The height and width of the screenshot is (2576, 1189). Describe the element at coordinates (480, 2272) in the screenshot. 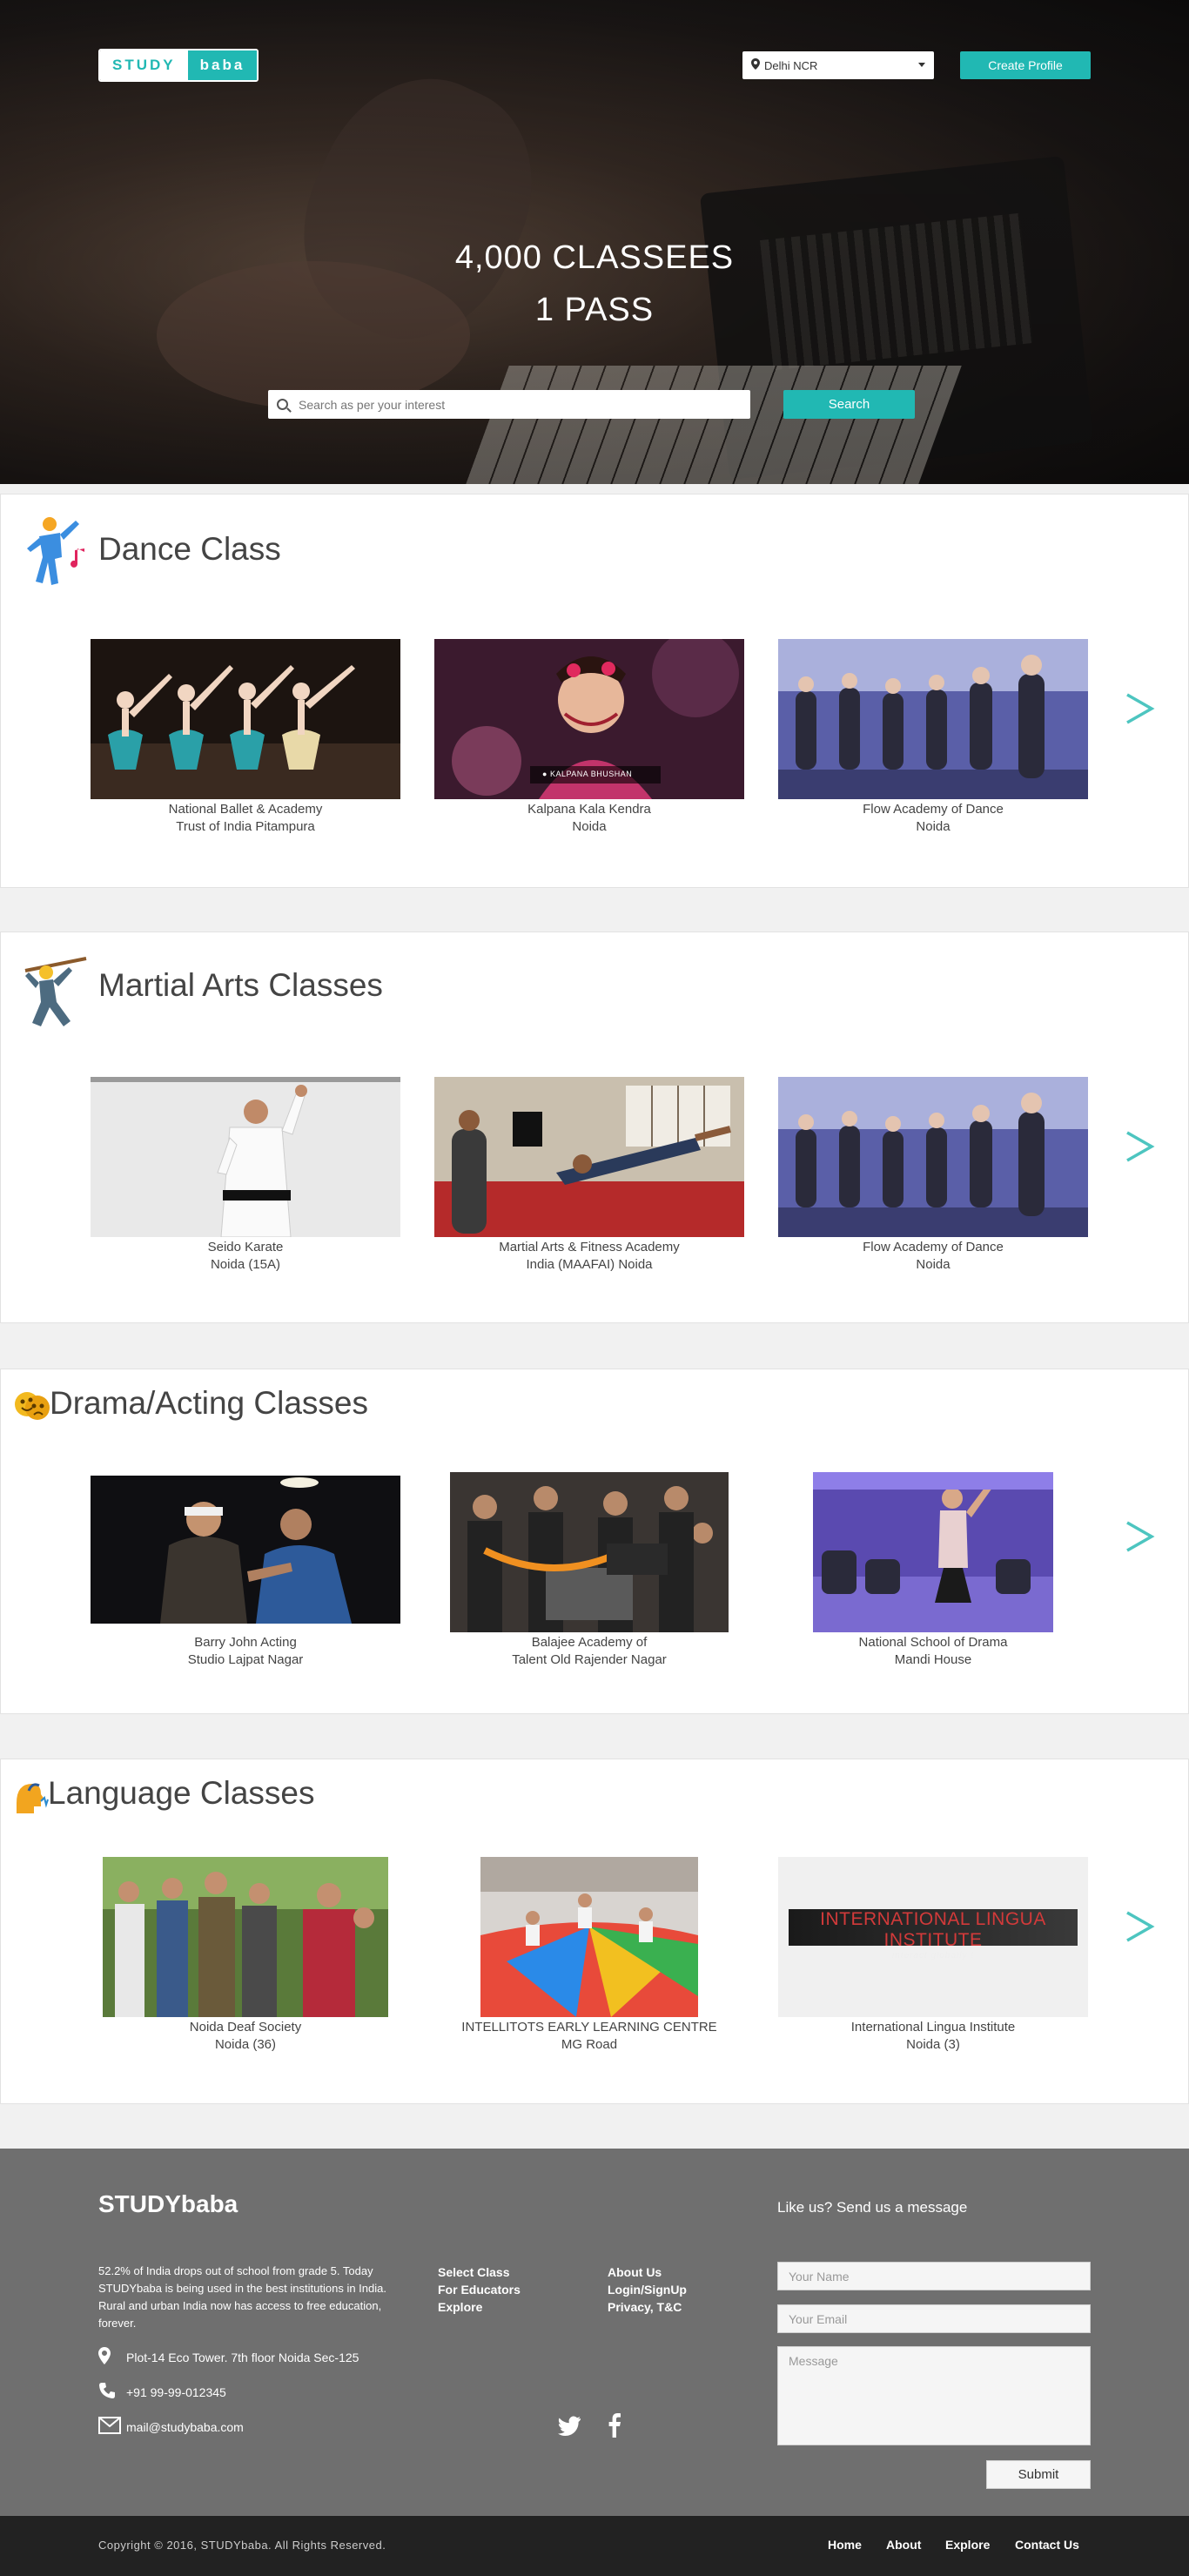

I see `footer-link-select-class: Select Class` at that location.